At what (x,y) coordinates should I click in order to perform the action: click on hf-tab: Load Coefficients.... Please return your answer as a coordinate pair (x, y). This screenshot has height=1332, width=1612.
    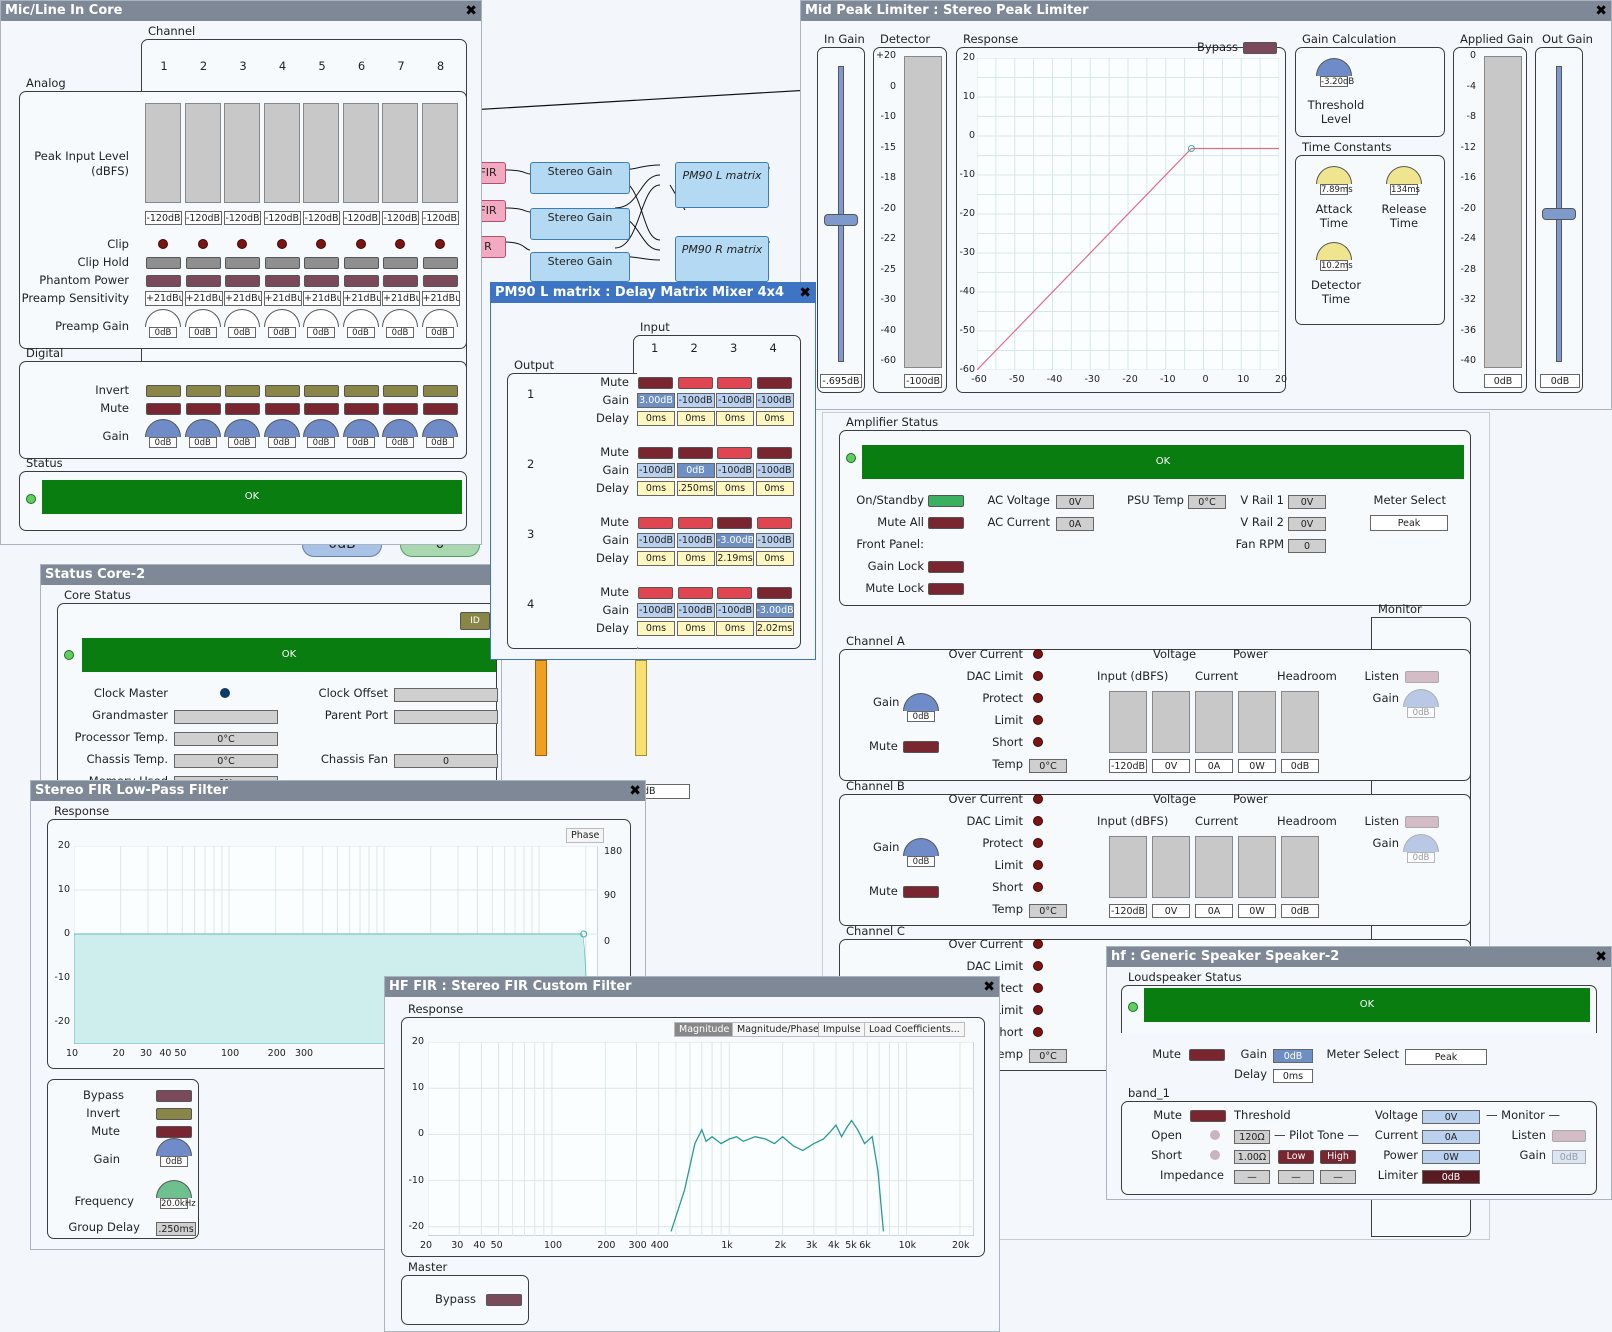
    Looking at the image, I should click on (914, 1029).